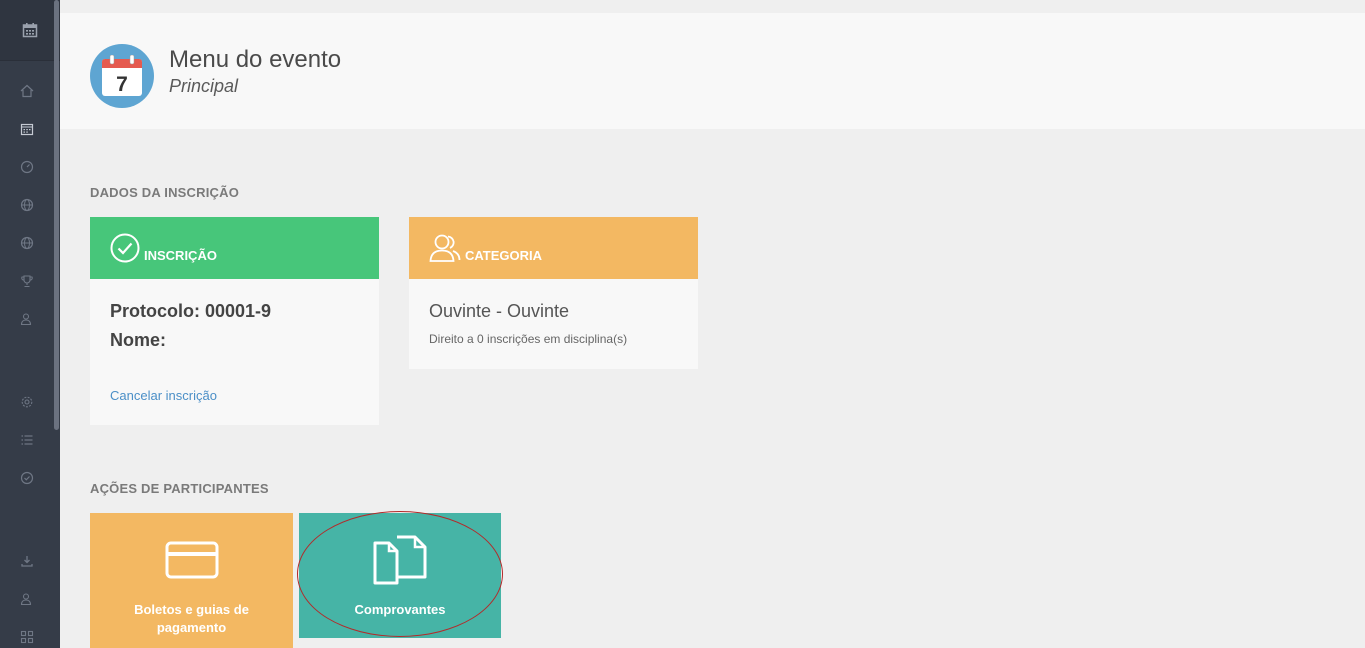  Describe the element at coordinates (165, 192) in the screenshot. I see `section-dados-label: DADOS DA INSCRIÇÃO` at that location.